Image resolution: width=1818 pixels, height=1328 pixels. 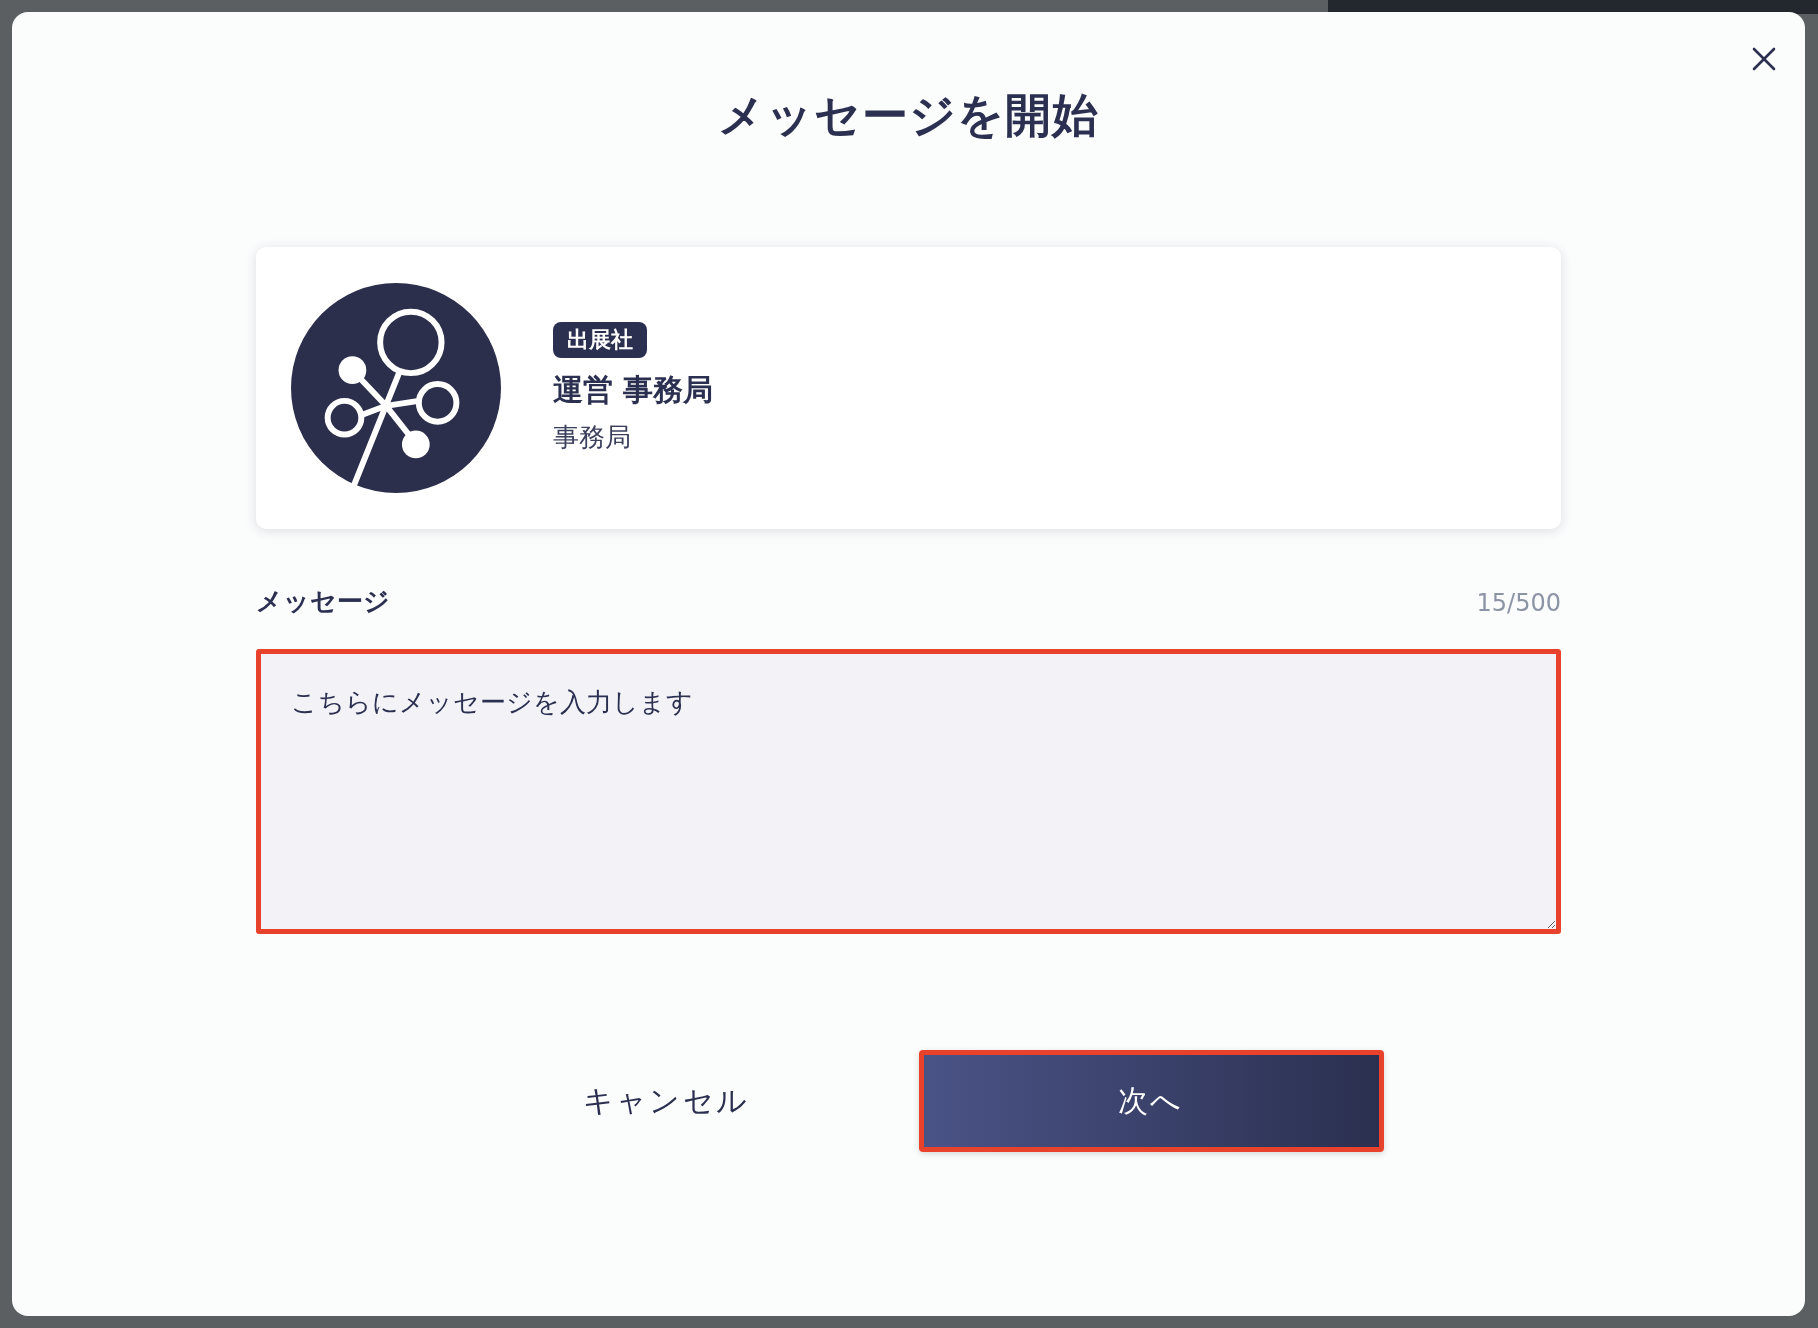 I want to click on close-icon, so click(x=1764, y=59).